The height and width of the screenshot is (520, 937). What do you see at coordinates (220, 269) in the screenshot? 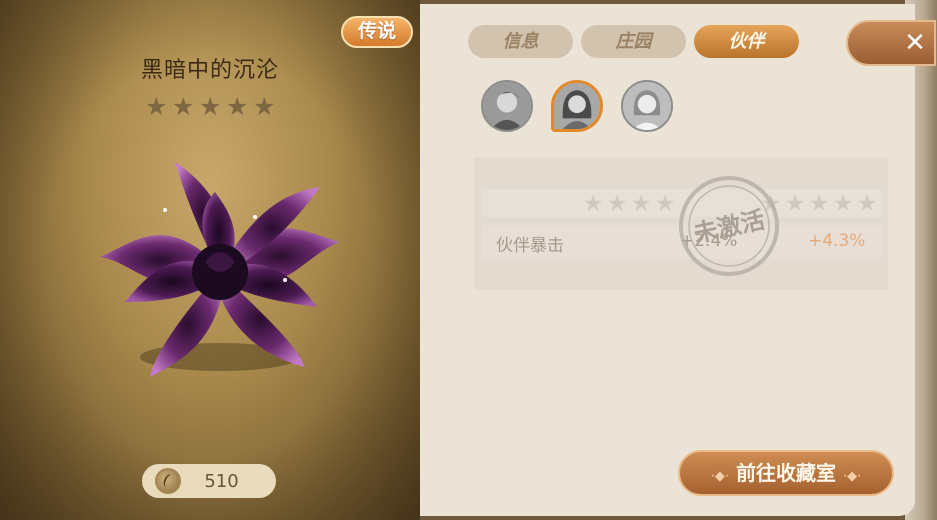
I see `dark-flower-image` at bounding box center [220, 269].